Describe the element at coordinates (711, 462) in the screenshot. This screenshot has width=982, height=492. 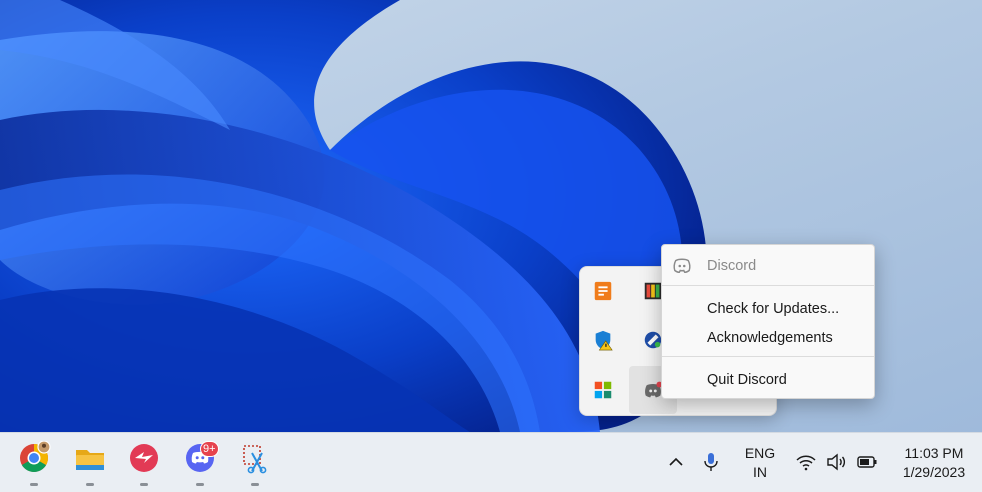
I see `microphone-icon` at that location.